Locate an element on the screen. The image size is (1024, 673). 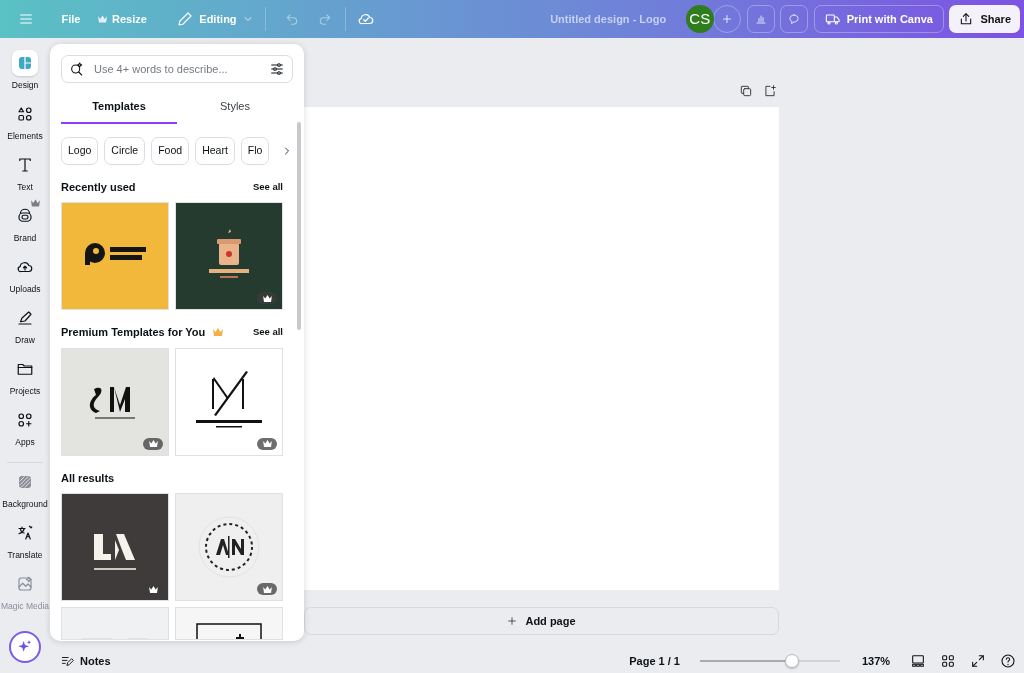
design-icon is located at coordinates (25, 63).